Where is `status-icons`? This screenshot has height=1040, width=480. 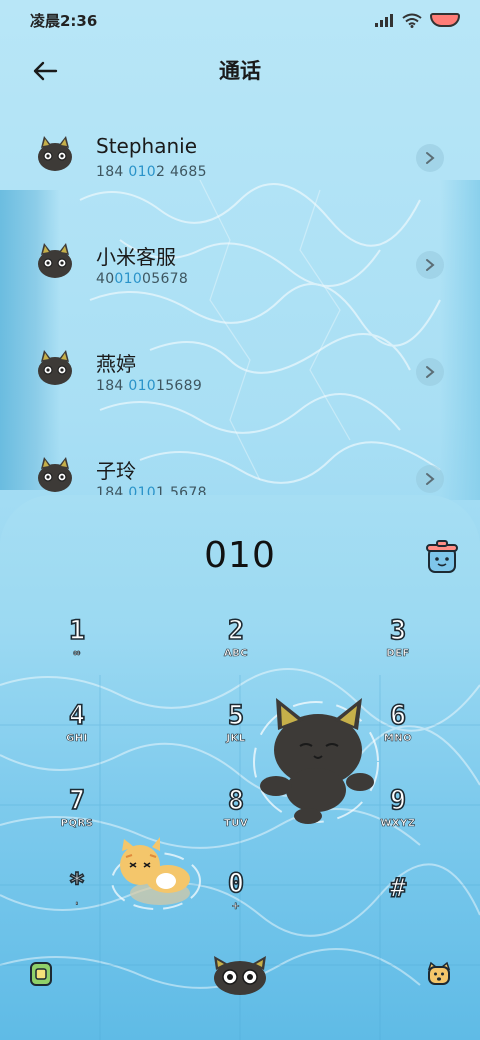
status-icons is located at coordinates (417, 20).